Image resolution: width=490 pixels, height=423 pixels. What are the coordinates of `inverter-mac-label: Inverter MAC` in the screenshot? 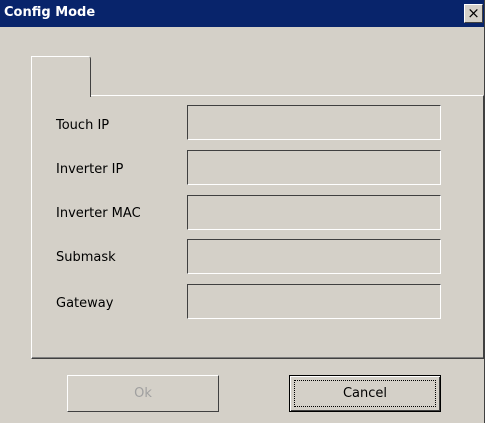 It's located at (98, 213).